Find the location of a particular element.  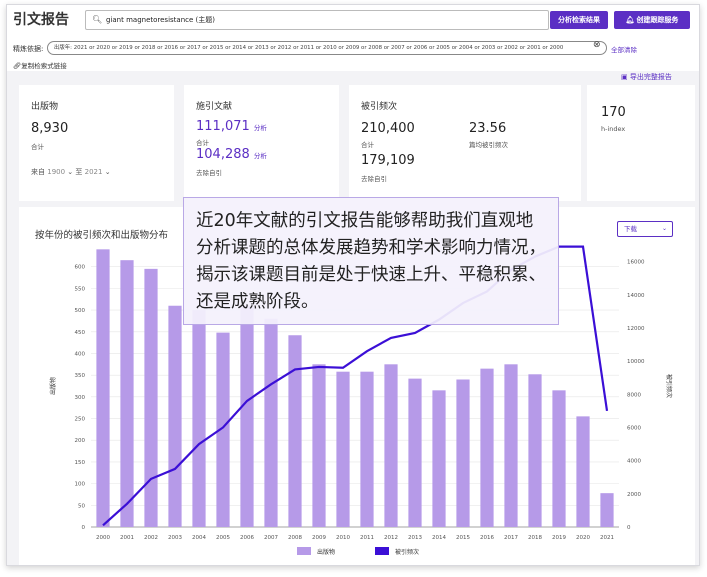

x-tick-label: 2000 is located at coordinates (103, 538).